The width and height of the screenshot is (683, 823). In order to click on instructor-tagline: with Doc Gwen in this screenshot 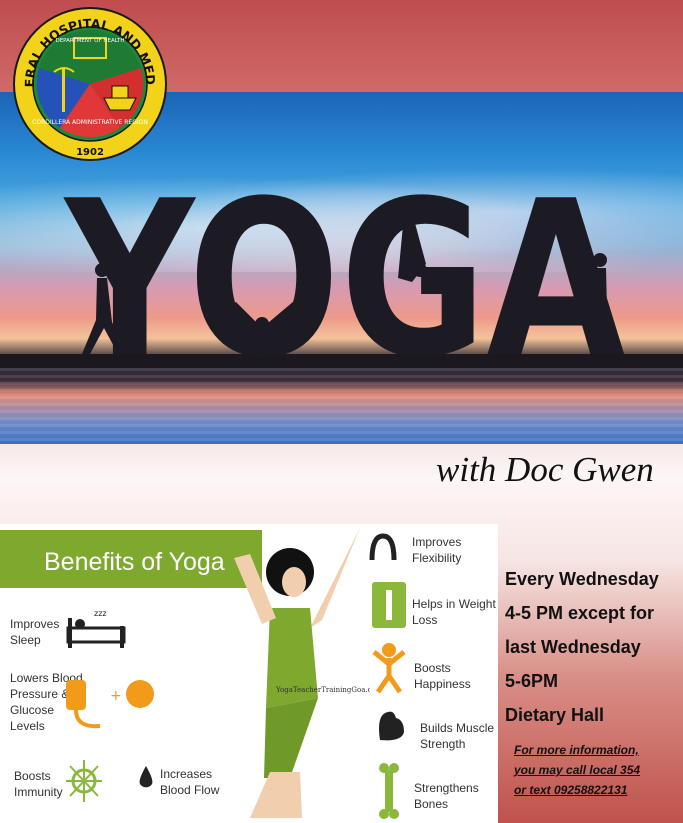, I will do `click(545, 469)`.